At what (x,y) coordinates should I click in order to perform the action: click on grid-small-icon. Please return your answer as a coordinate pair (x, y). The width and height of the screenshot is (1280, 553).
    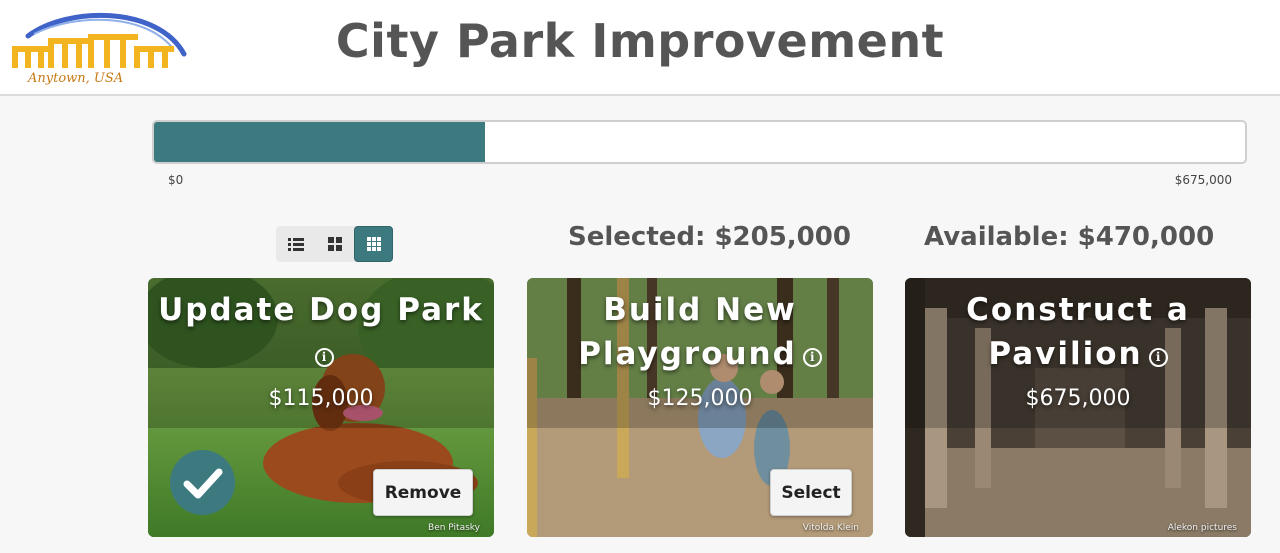
    Looking at the image, I should click on (373, 244).